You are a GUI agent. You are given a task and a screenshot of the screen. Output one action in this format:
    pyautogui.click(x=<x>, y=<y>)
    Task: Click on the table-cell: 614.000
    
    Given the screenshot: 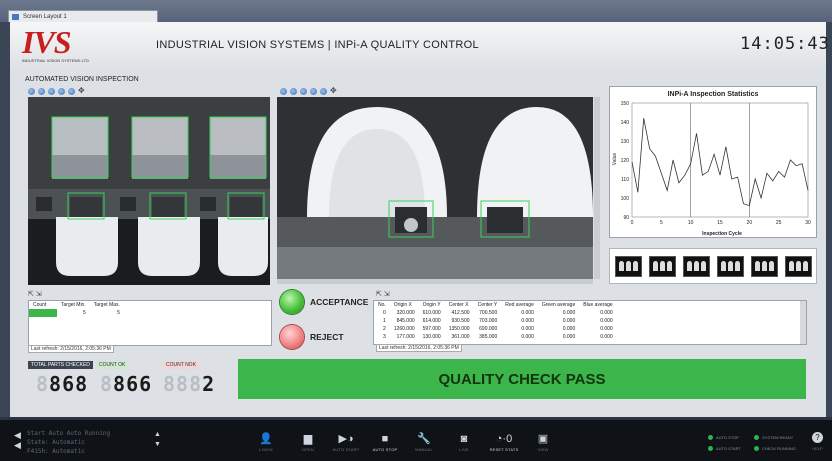 What is the action you would take?
    pyautogui.click(x=431, y=321)
    